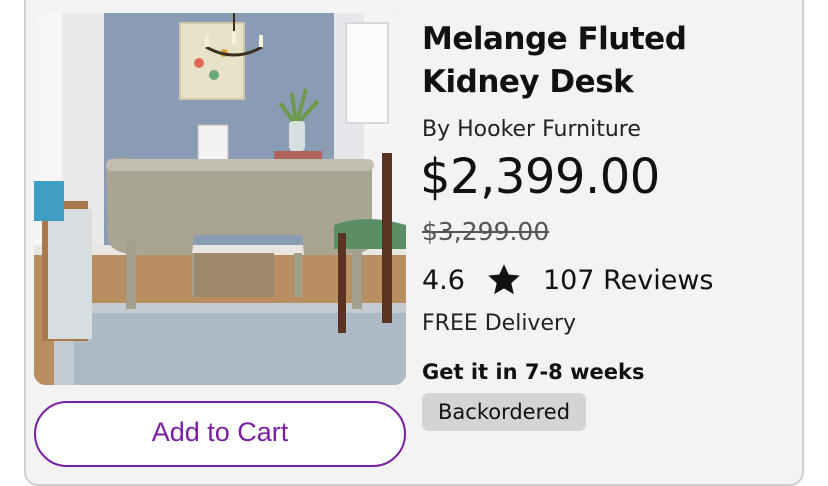  Describe the element at coordinates (499, 323) in the screenshot. I see `delivery-info: FREE Delivery` at that location.